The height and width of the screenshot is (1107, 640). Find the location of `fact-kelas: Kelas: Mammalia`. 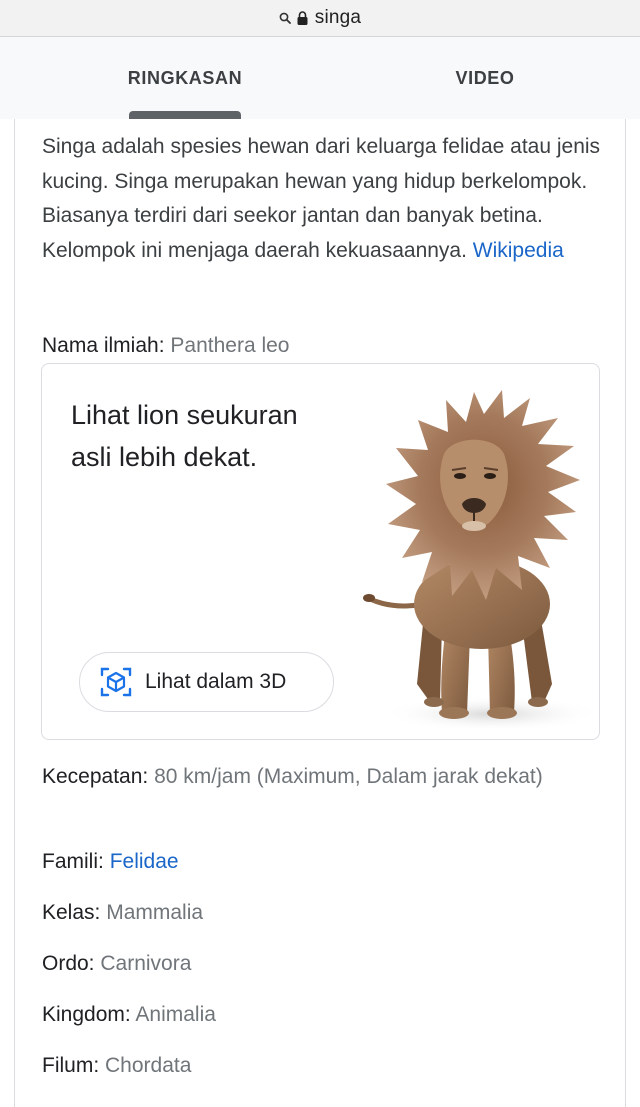

fact-kelas: Kelas: Mammalia is located at coordinates (322, 912).